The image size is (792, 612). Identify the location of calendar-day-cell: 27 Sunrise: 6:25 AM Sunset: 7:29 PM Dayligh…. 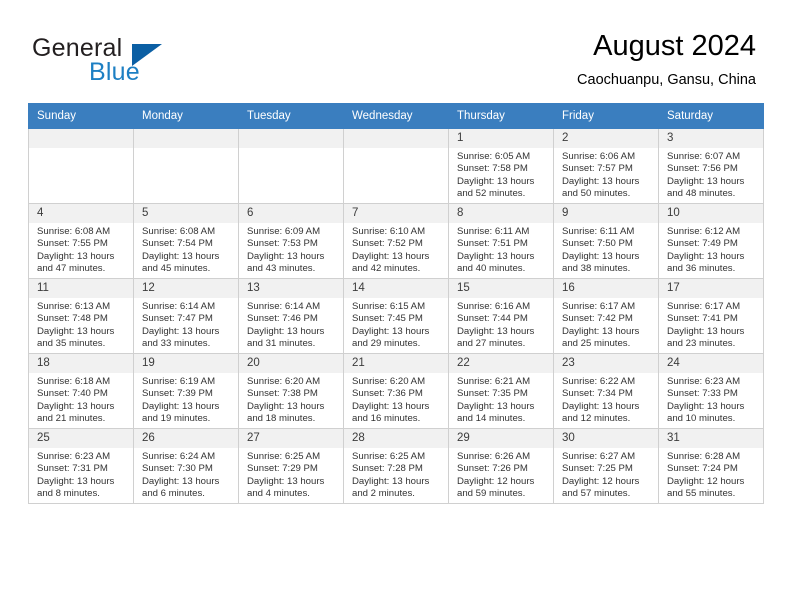
(291, 466).